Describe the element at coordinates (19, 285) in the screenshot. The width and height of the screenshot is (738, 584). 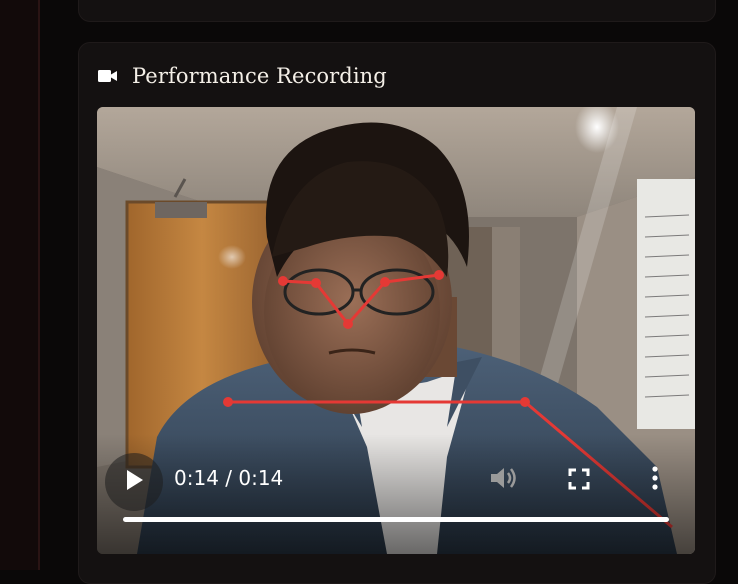
I see `left-sidebar` at that location.